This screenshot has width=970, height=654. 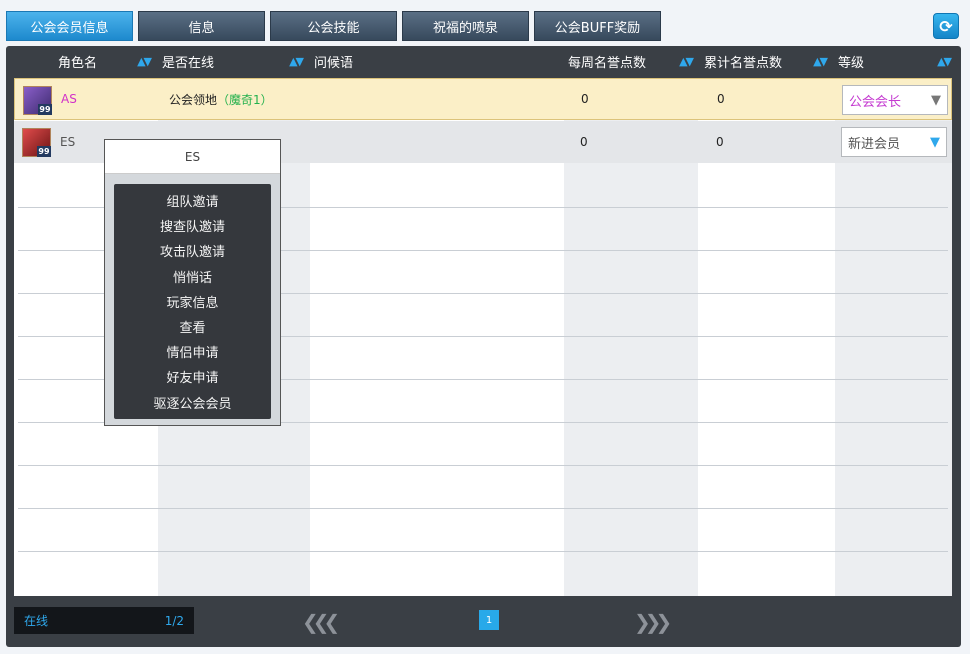 I want to click on rank-select: 公会会长 ▼, so click(x=895, y=100).